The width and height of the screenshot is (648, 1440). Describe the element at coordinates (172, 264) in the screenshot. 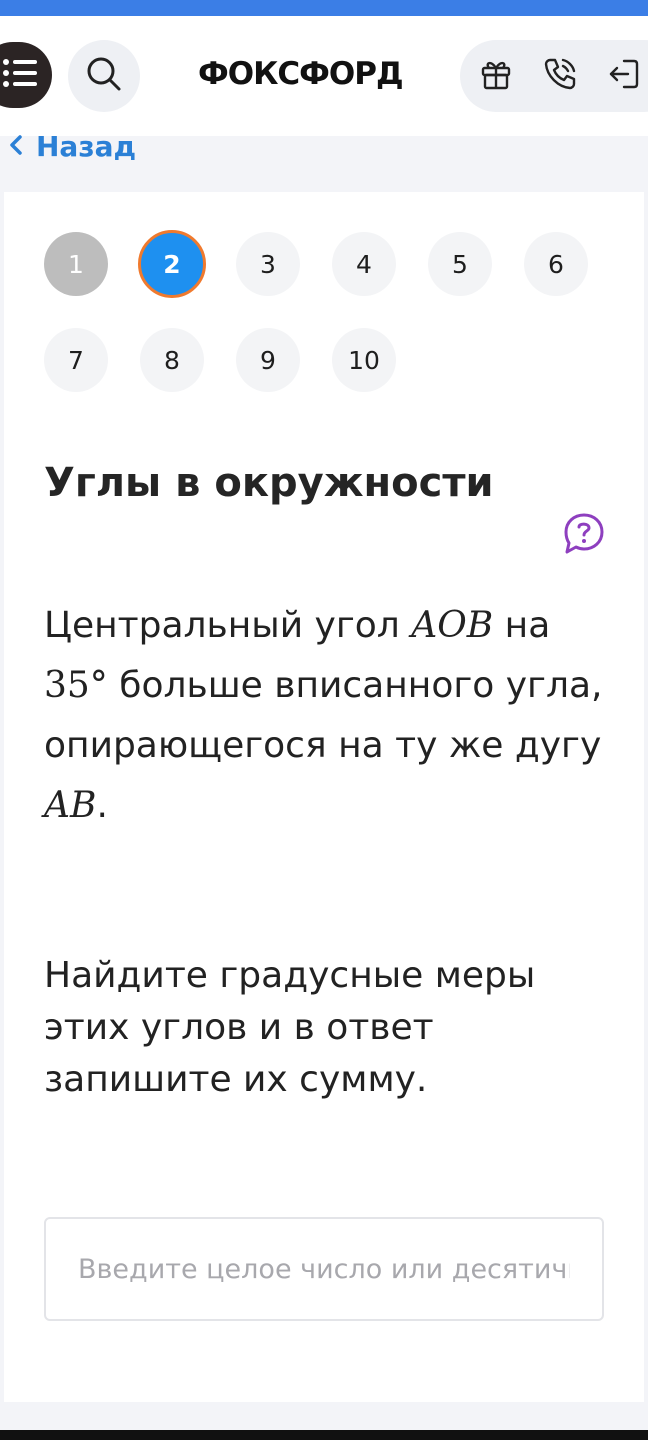

I see `question-number-2: 2` at that location.